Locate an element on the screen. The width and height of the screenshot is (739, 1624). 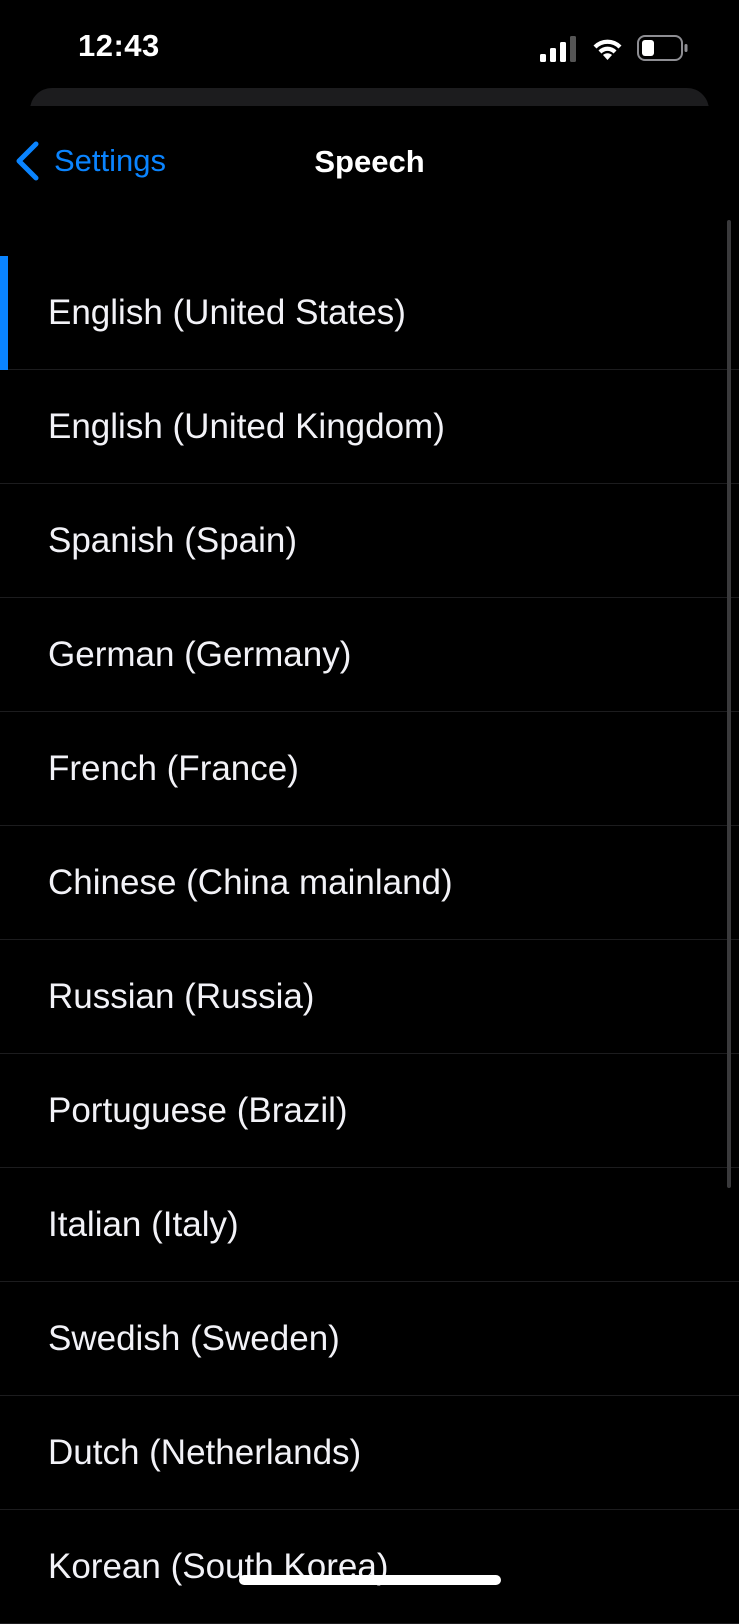
language-item: Swedish (Sweden) is located at coordinates (369, 1339).